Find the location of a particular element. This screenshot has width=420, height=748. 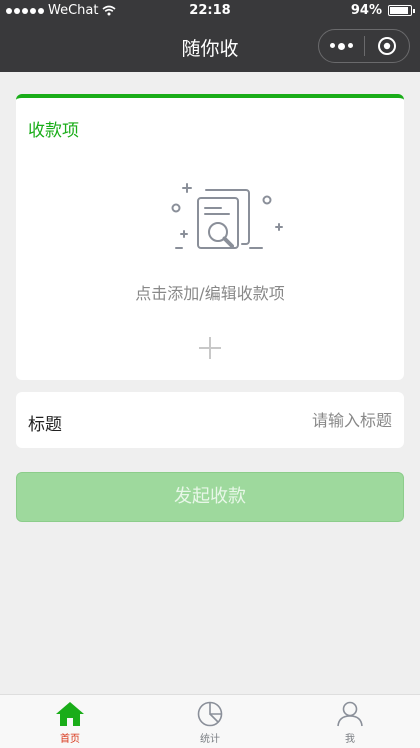

title-field-row: 标题 is located at coordinates (210, 420).